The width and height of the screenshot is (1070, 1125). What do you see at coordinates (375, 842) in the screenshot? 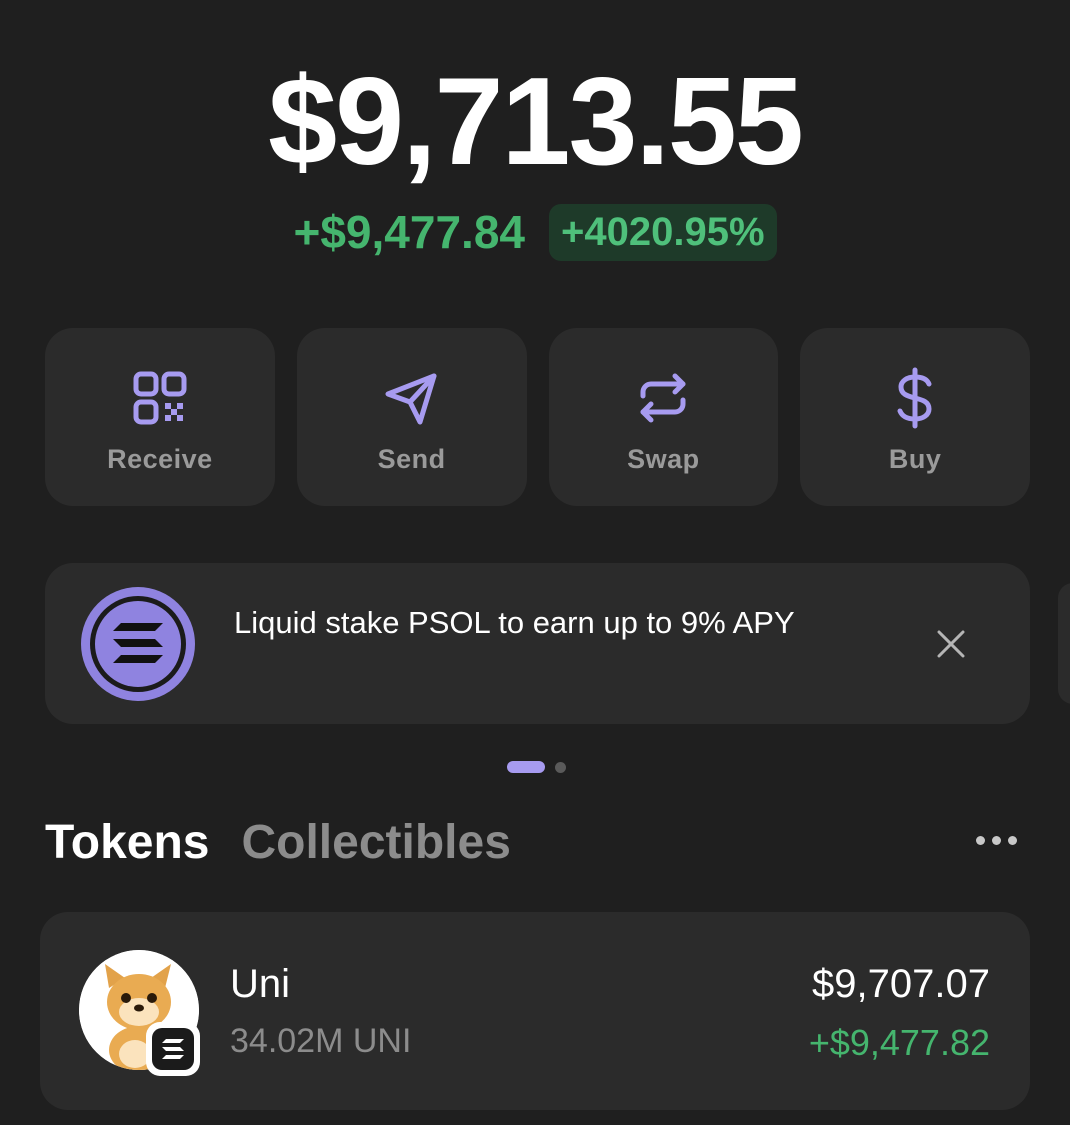
I see `tab-collectibles: Collectibles` at bounding box center [375, 842].